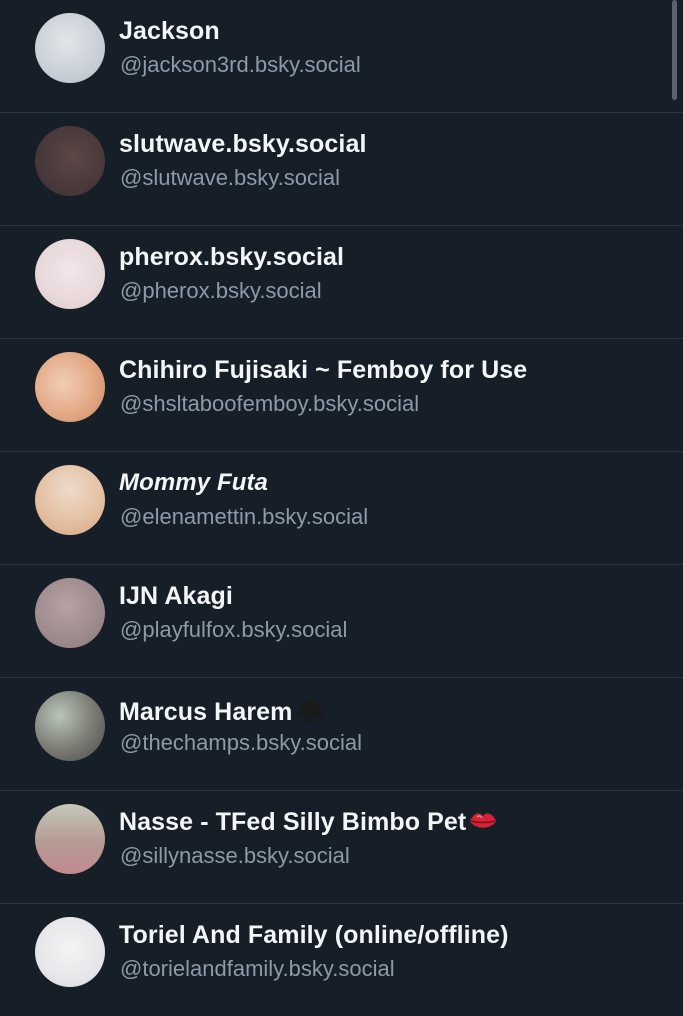 The height and width of the screenshot is (1016, 683). Describe the element at coordinates (323, 370) in the screenshot. I see `display-name: Chihiro Fujisaki ~ Femboy for Use` at that location.